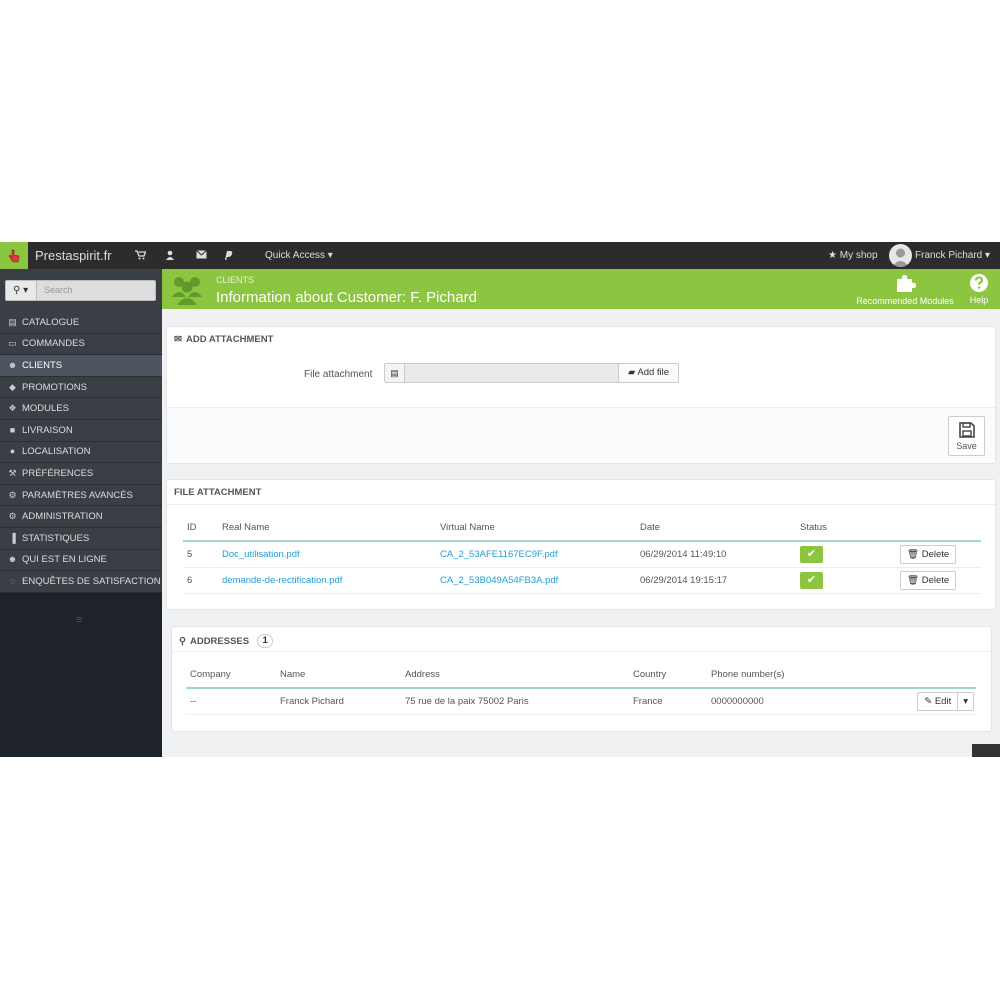 The image size is (1000, 1000). I want to click on sidebar-item-statistiques: ▐ STATISTIQUES, so click(81, 538).